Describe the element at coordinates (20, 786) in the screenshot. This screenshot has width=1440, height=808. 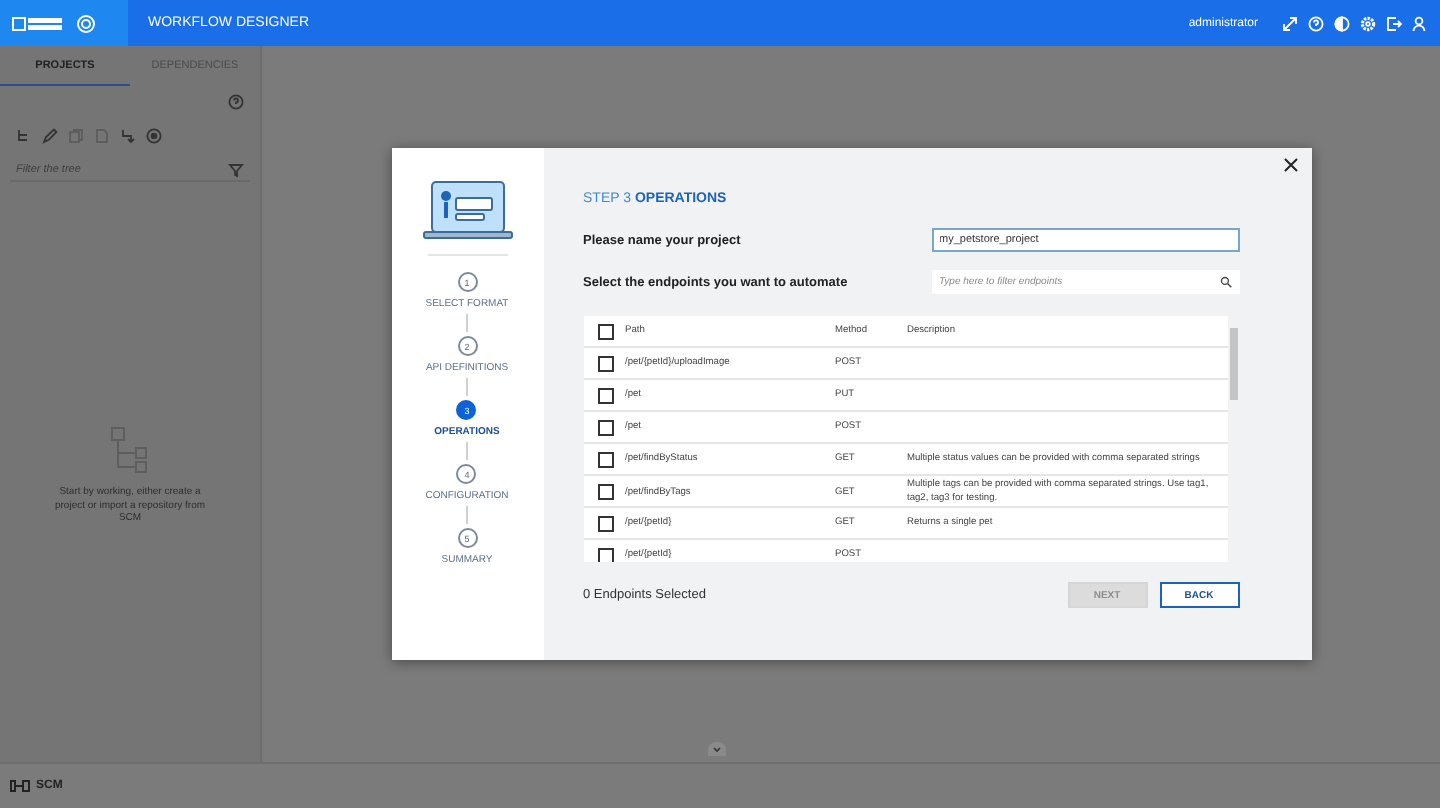
I see `scm-icon` at that location.